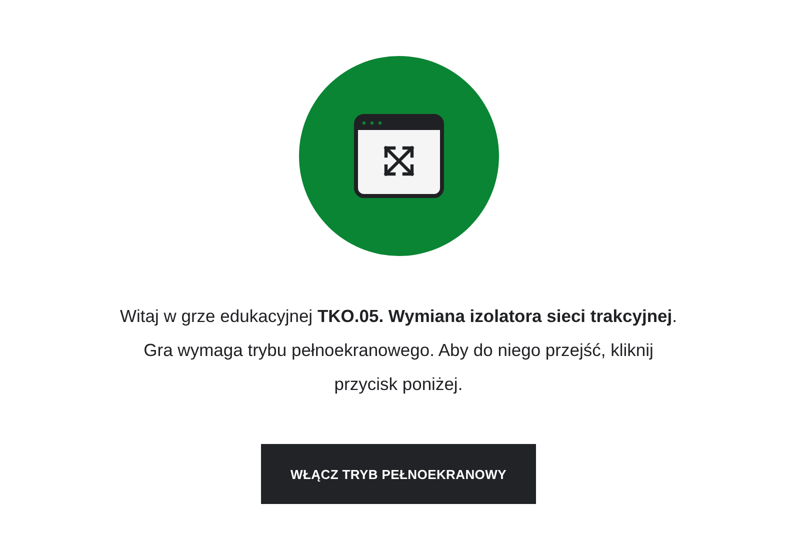 The height and width of the screenshot is (556, 797). What do you see at coordinates (398, 474) in the screenshot?
I see `fullscreen-button: WŁĄCZ TRYB PEŁNOEKRANOWY` at bounding box center [398, 474].